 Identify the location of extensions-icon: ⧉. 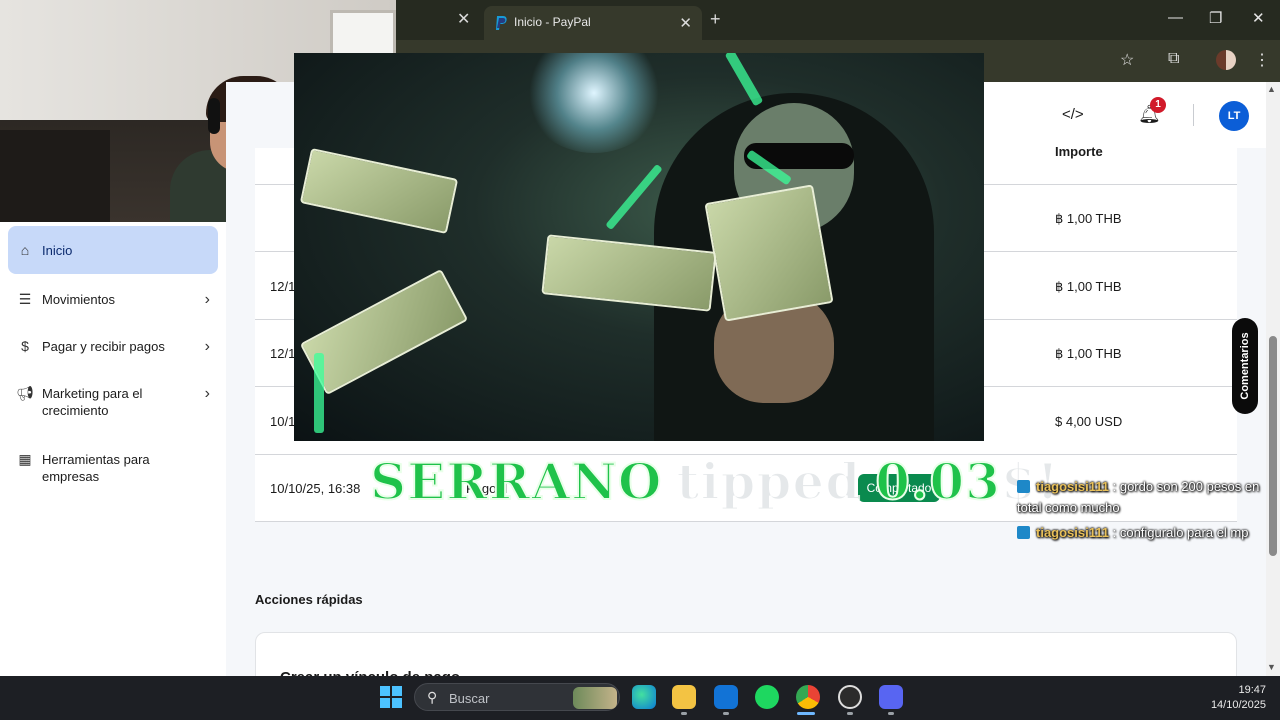
(1173, 59).